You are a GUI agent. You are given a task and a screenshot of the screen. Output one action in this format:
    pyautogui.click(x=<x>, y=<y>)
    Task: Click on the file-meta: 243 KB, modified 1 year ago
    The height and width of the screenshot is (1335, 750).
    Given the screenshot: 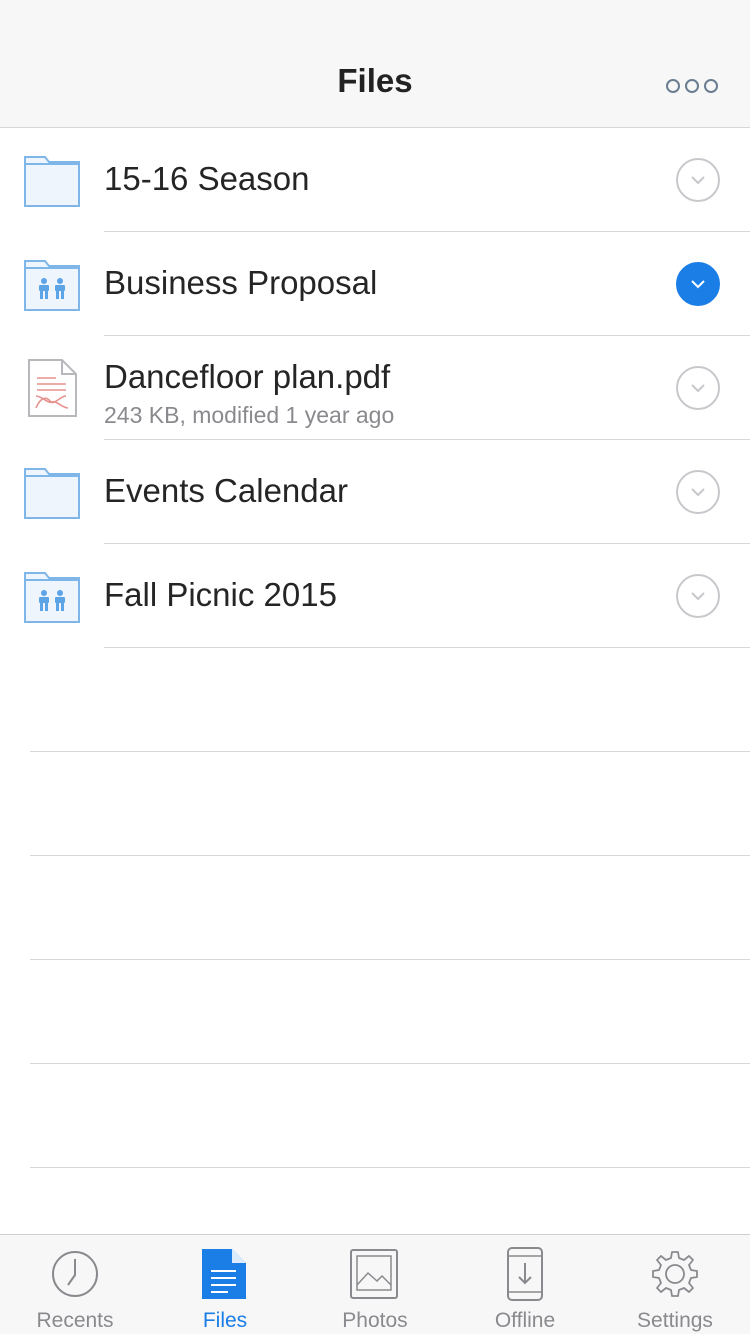 What is the action you would take?
    pyautogui.click(x=249, y=415)
    